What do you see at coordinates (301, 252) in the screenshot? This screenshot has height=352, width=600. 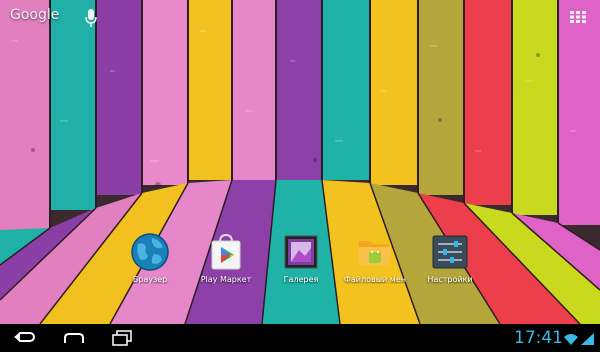 I see `gallery-icon` at bounding box center [301, 252].